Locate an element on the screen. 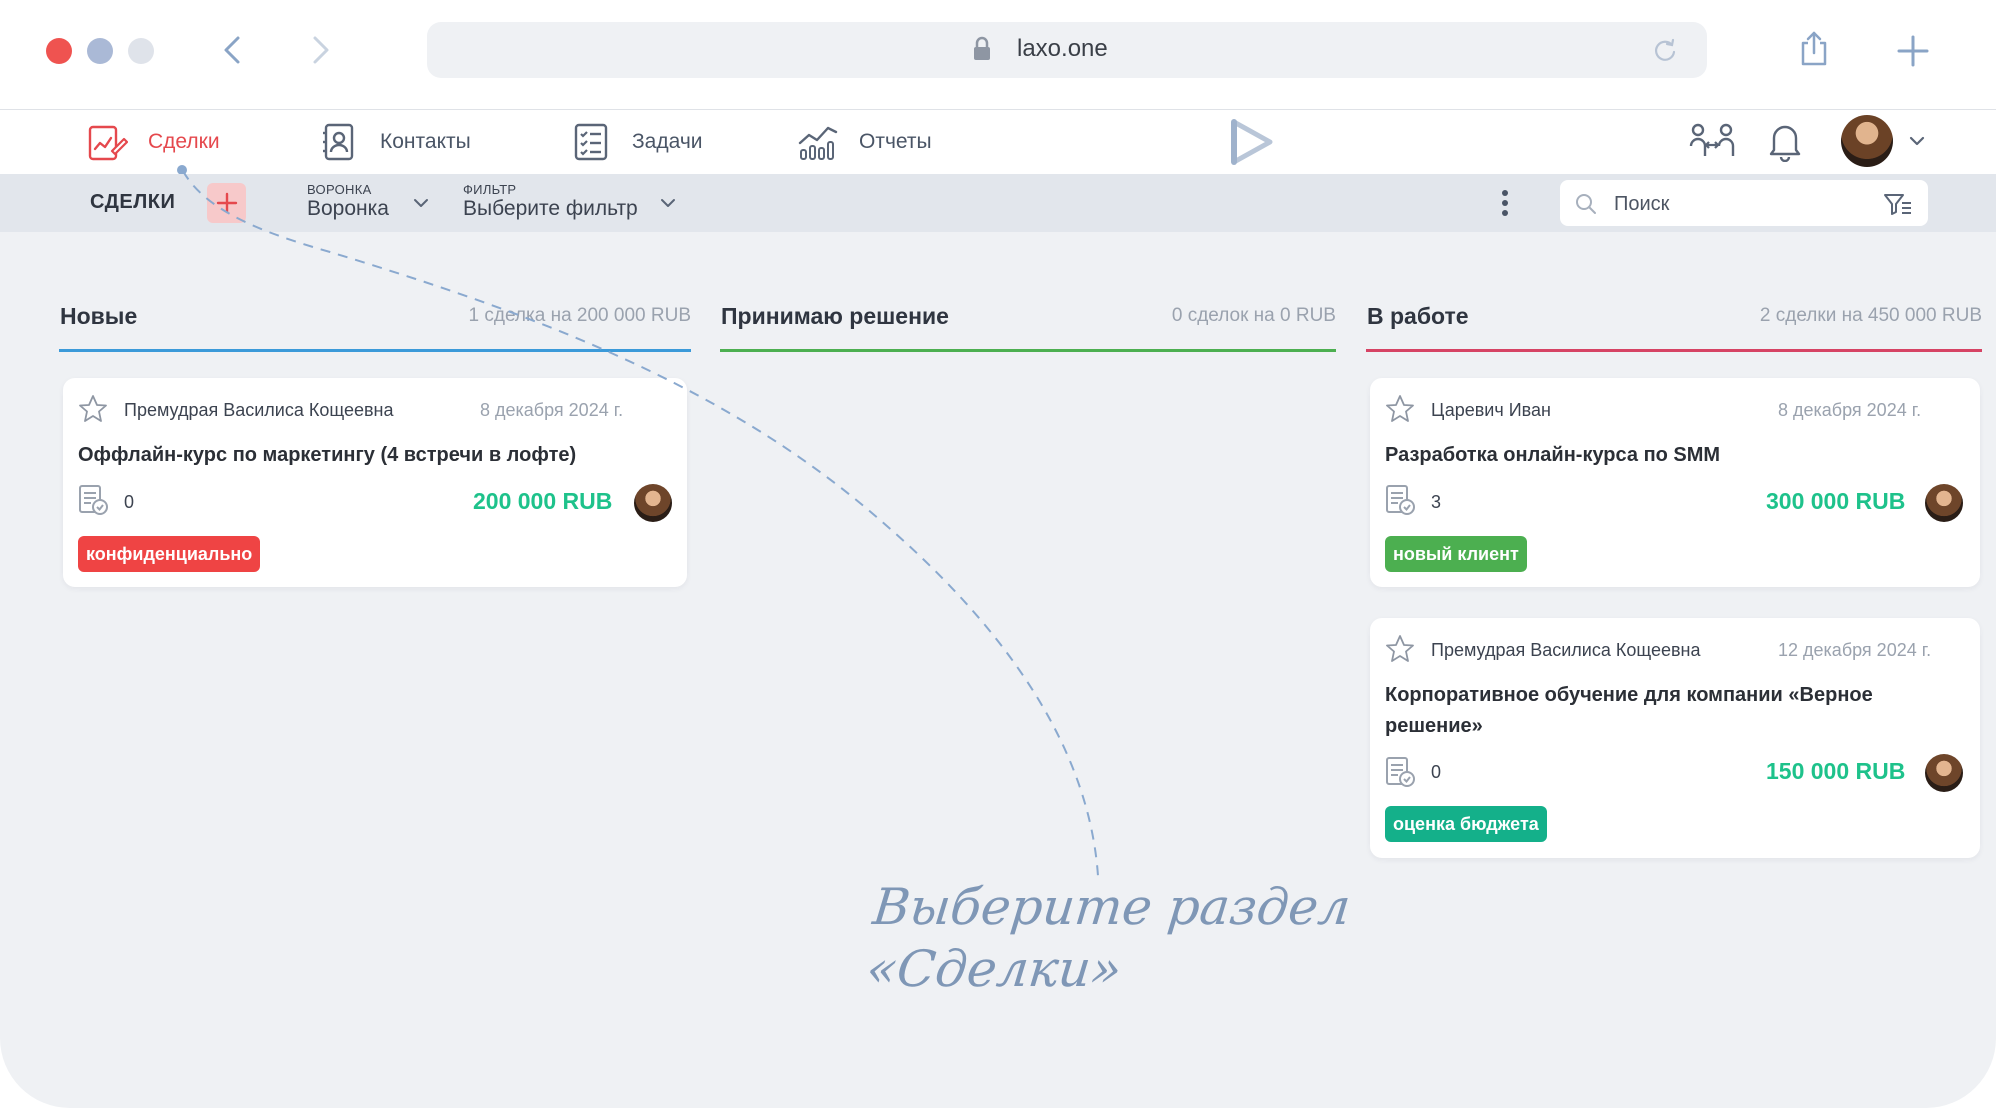  address-bar: laxo.one is located at coordinates (1067, 50).